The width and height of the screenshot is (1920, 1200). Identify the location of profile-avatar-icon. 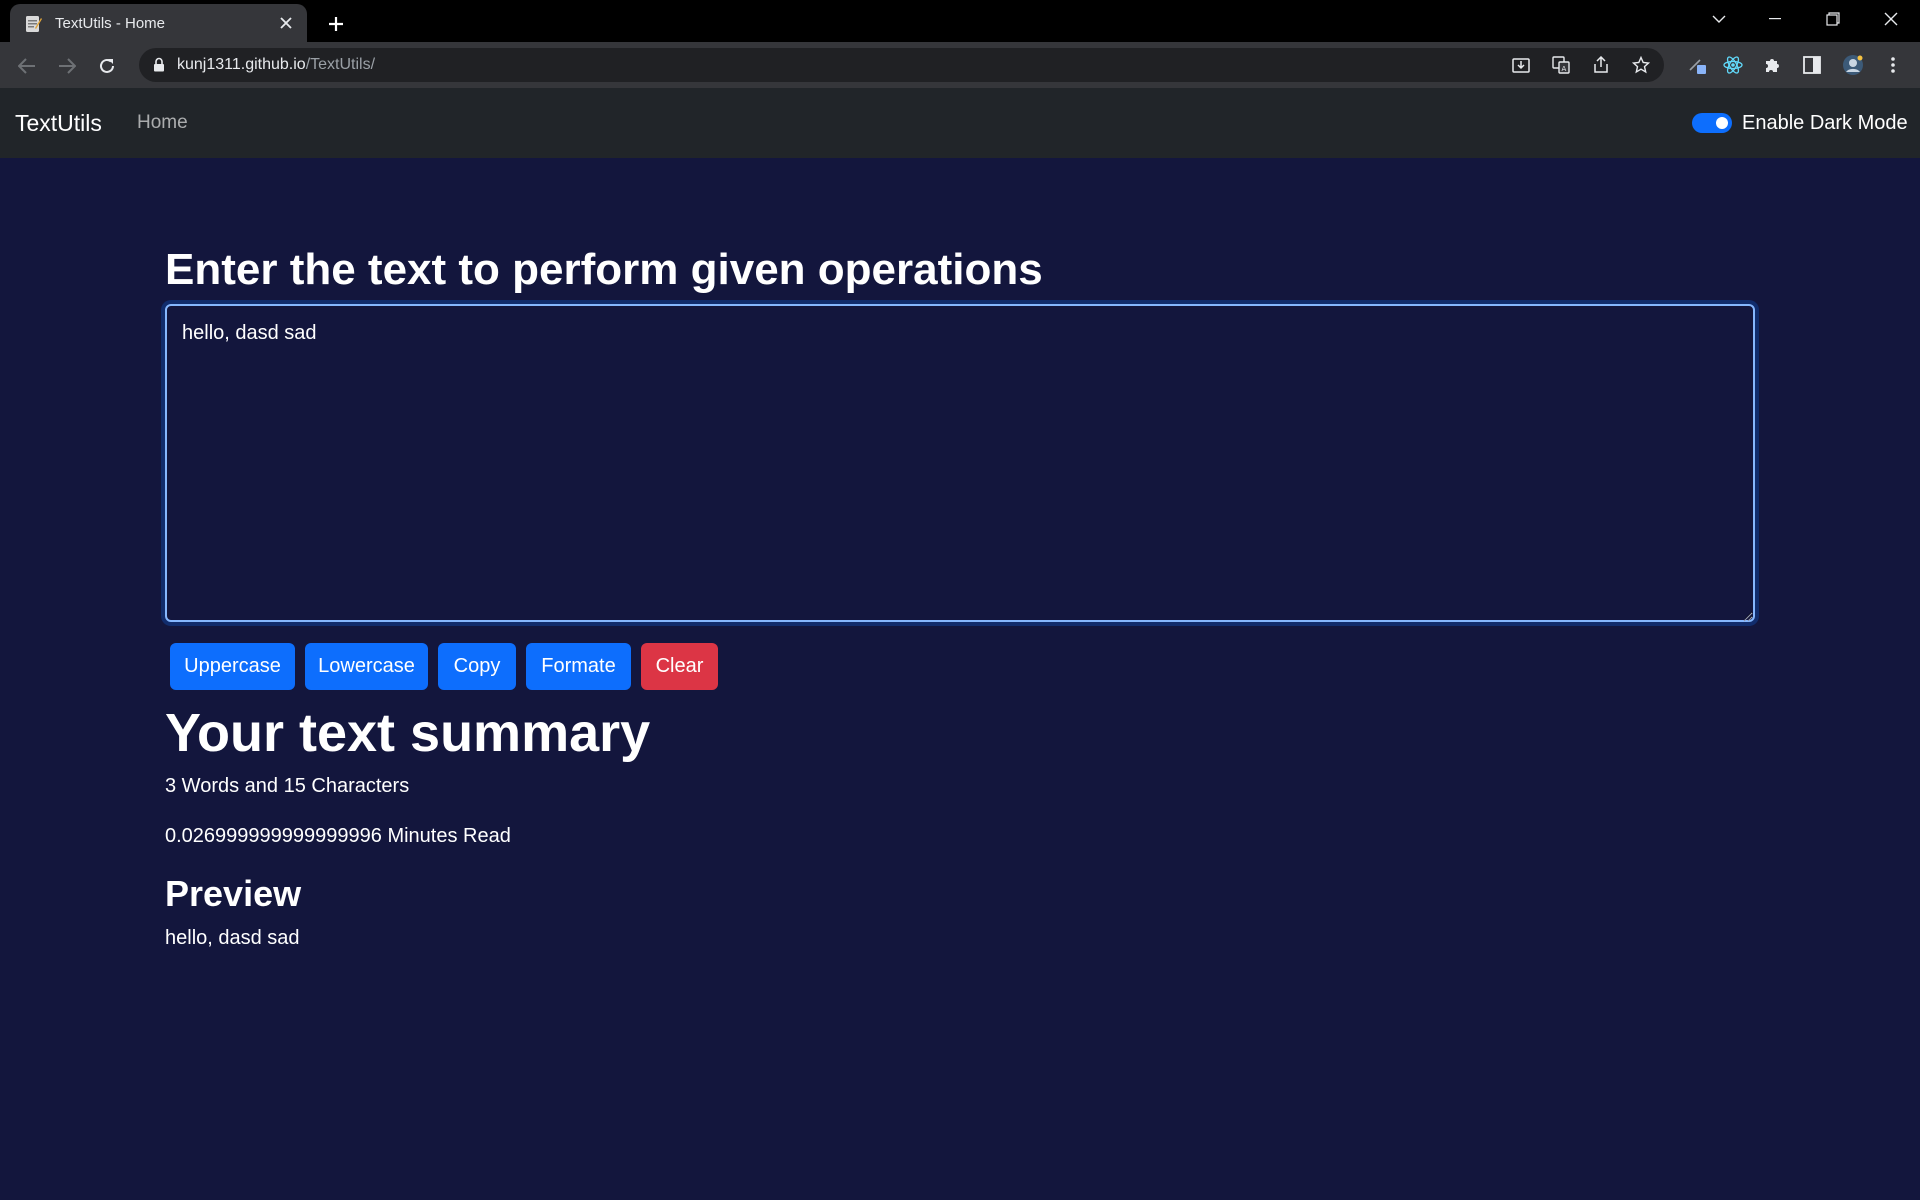
(1853, 65).